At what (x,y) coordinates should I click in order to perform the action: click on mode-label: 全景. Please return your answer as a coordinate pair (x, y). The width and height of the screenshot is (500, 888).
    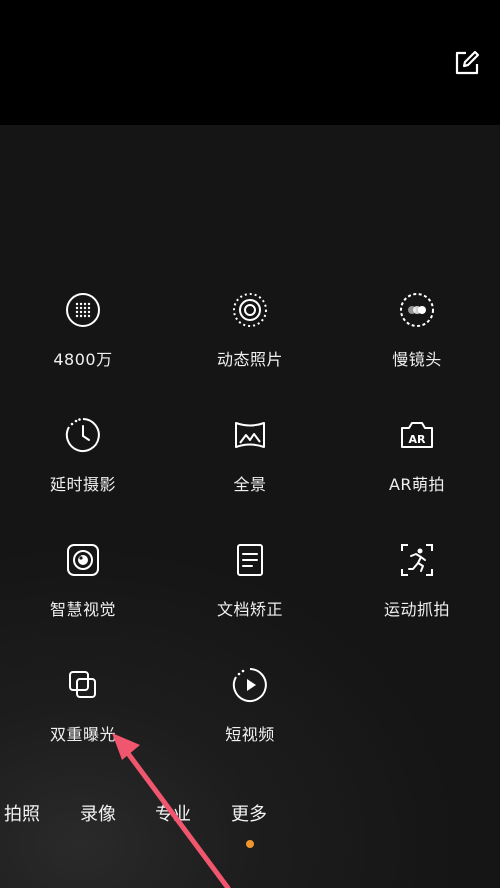
    Looking at the image, I should click on (250, 484).